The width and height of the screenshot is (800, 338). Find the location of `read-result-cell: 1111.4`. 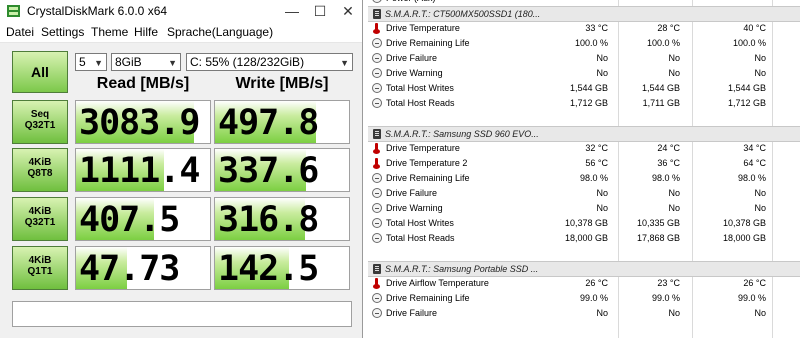

read-result-cell: 1111.4 is located at coordinates (143, 170).